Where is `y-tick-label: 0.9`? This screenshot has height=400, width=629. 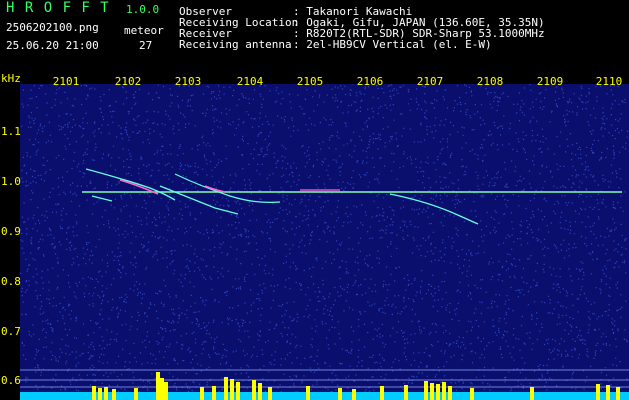
y-tick-label: 0.9 is located at coordinates (11, 231).